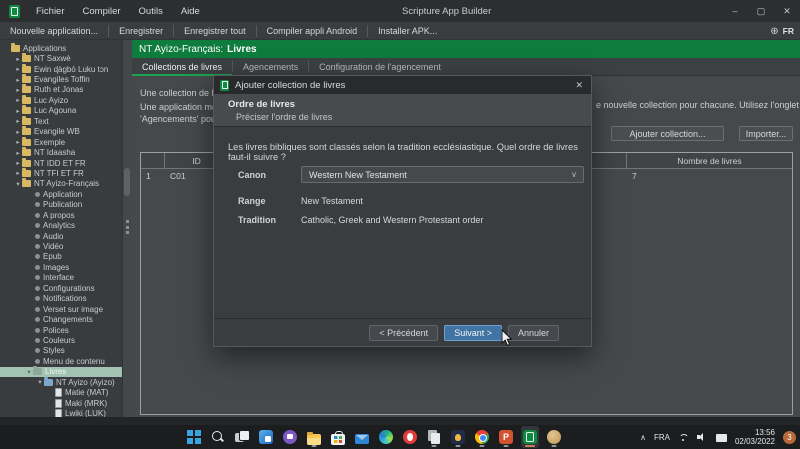  Describe the element at coordinates (151, 11) in the screenshot. I see `menu-outils: Outils` at that location.